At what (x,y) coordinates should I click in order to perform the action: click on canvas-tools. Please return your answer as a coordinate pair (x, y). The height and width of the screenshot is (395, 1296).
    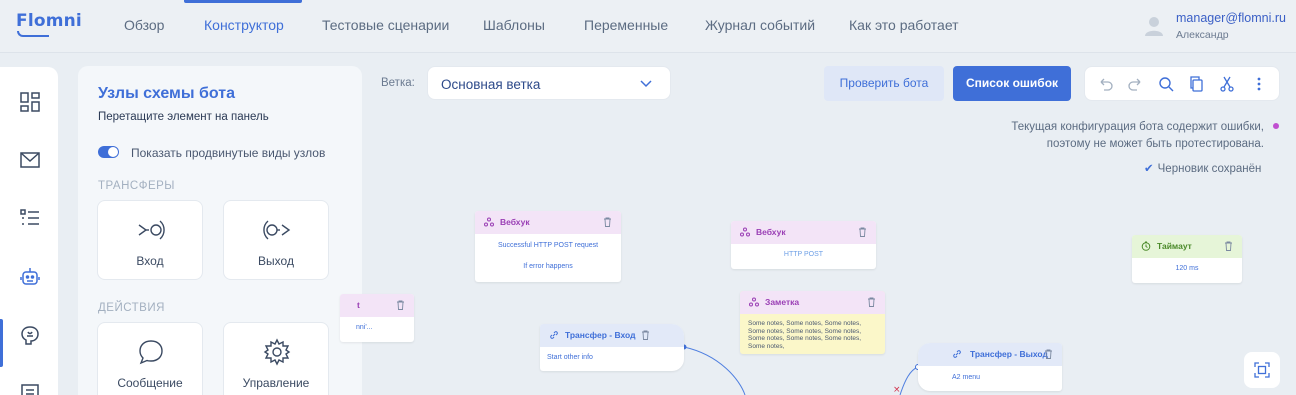
    Looking at the image, I should click on (1182, 83).